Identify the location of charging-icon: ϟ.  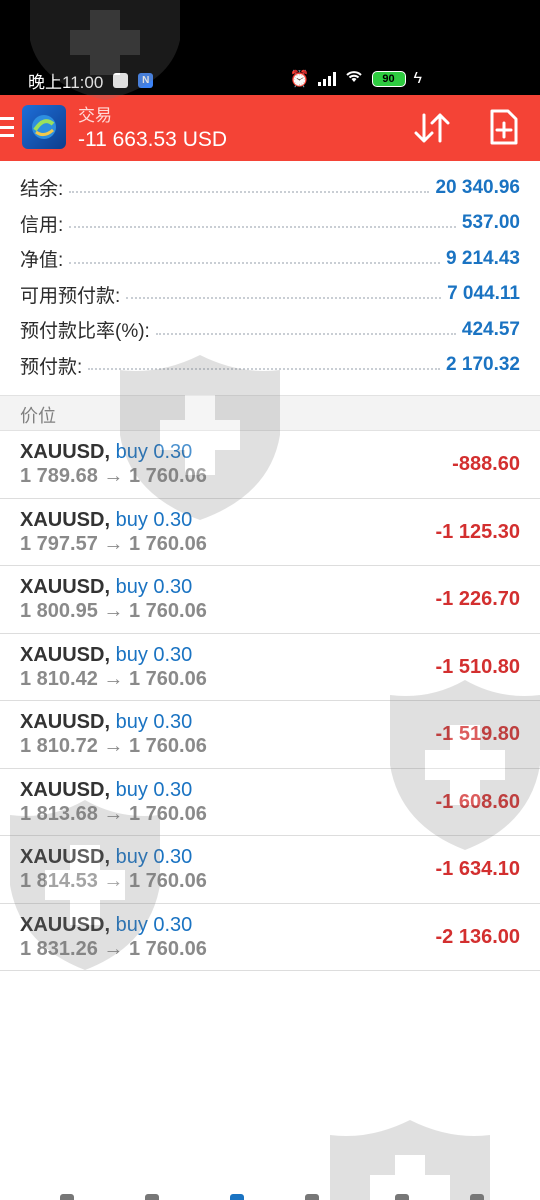
(417, 78).